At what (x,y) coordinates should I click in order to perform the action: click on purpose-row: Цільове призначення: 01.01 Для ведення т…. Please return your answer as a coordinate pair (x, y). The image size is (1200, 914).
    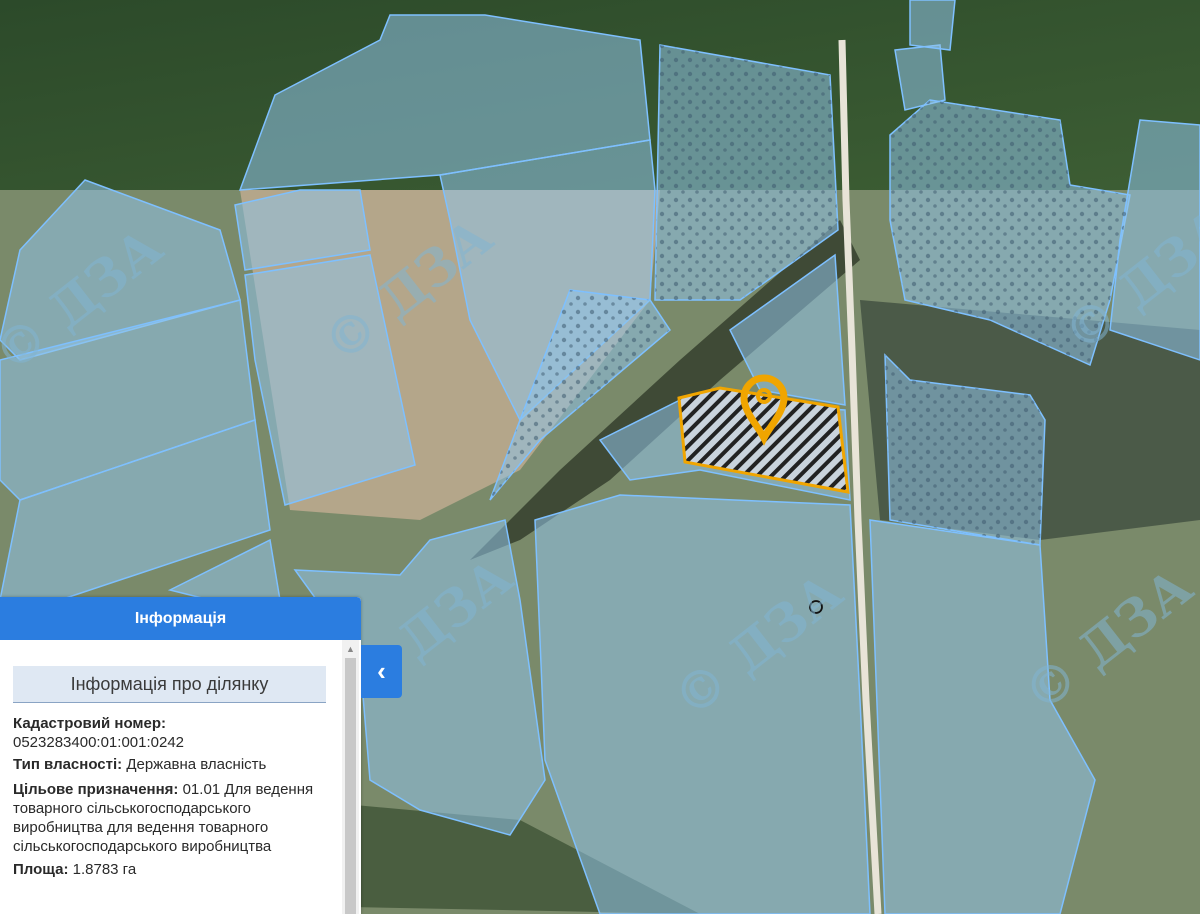
    Looking at the image, I should click on (177, 818).